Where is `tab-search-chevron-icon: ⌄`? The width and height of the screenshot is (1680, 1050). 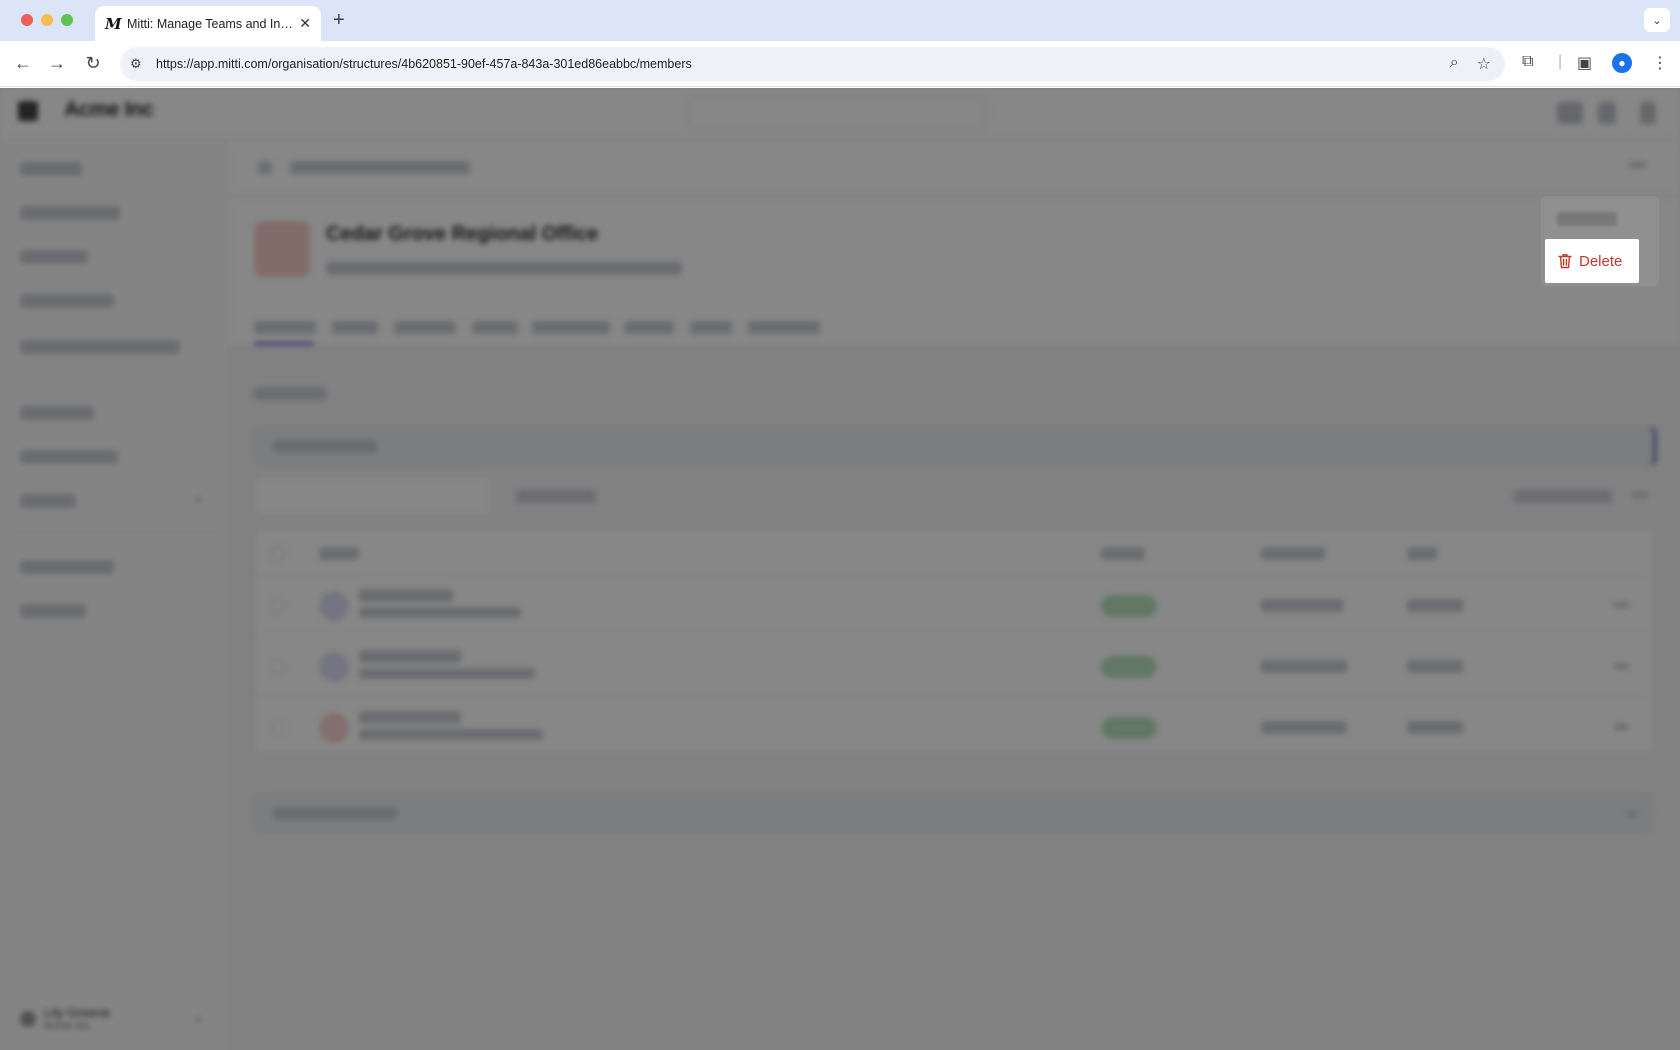 tab-search-chevron-icon: ⌄ is located at coordinates (1657, 20).